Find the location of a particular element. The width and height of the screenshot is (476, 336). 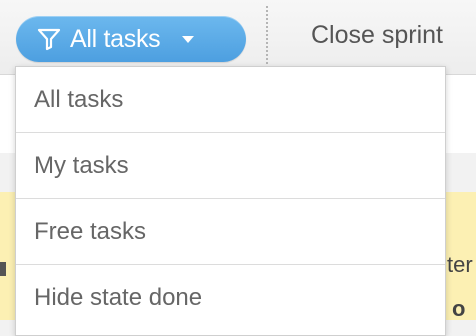

caret-down-icon is located at coordinates (188, 39).